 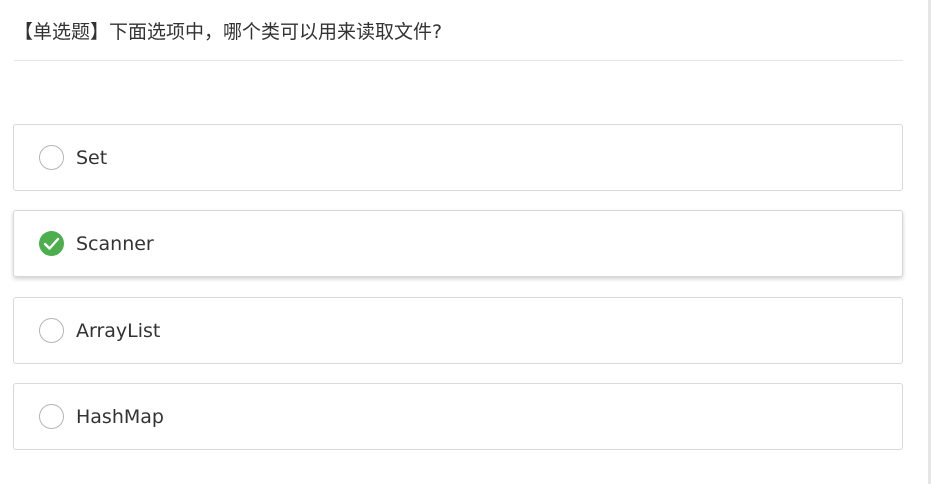 I want to click on option-scanner: Scanner, so click(x=458, y=243).